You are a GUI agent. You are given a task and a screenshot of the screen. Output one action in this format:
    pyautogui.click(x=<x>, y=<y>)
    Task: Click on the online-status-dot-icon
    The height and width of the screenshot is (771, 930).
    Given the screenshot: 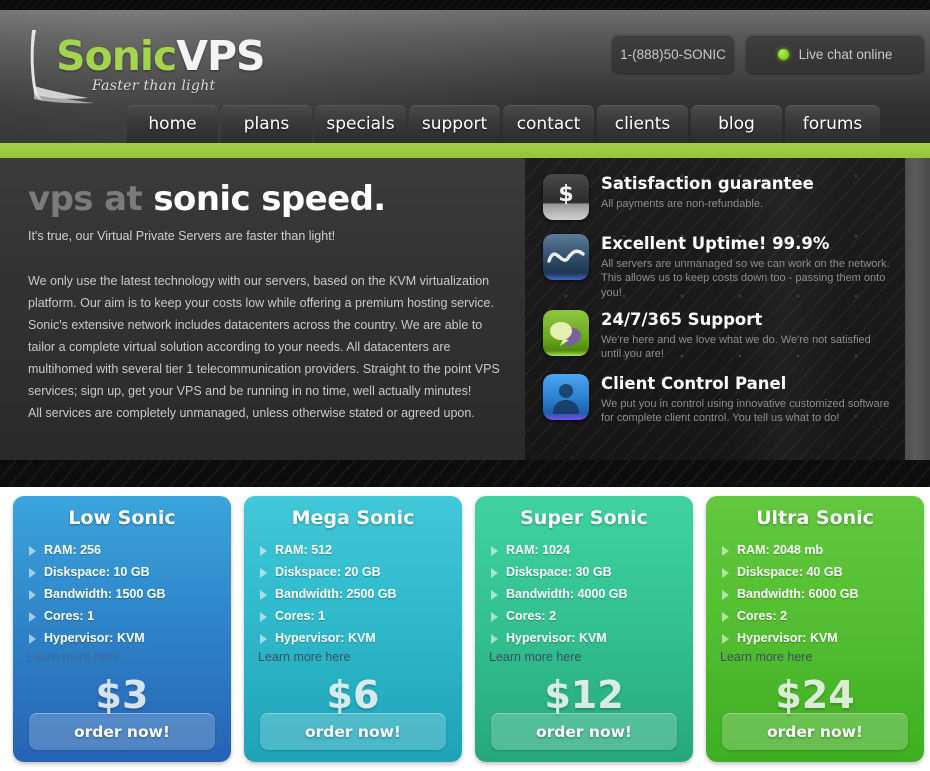 What is the action you would take?
    pyautogui.click(x=783, y=54)
    